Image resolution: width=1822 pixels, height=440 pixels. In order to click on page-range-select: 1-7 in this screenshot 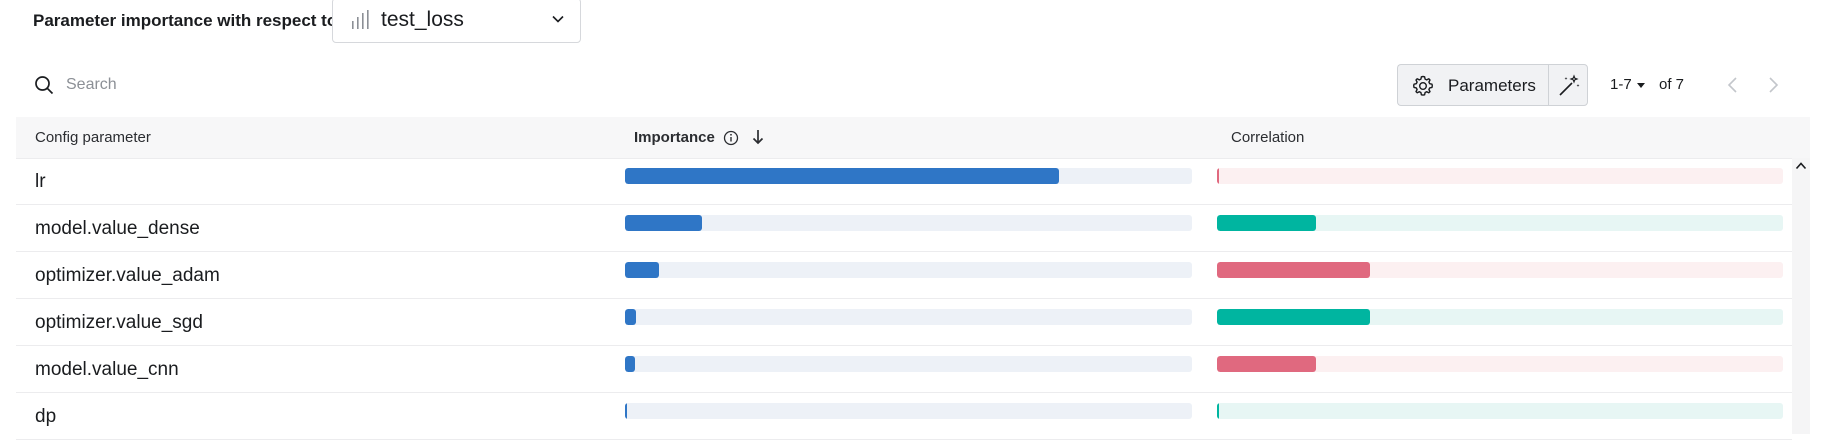, I will do `click(1621, 85)`.